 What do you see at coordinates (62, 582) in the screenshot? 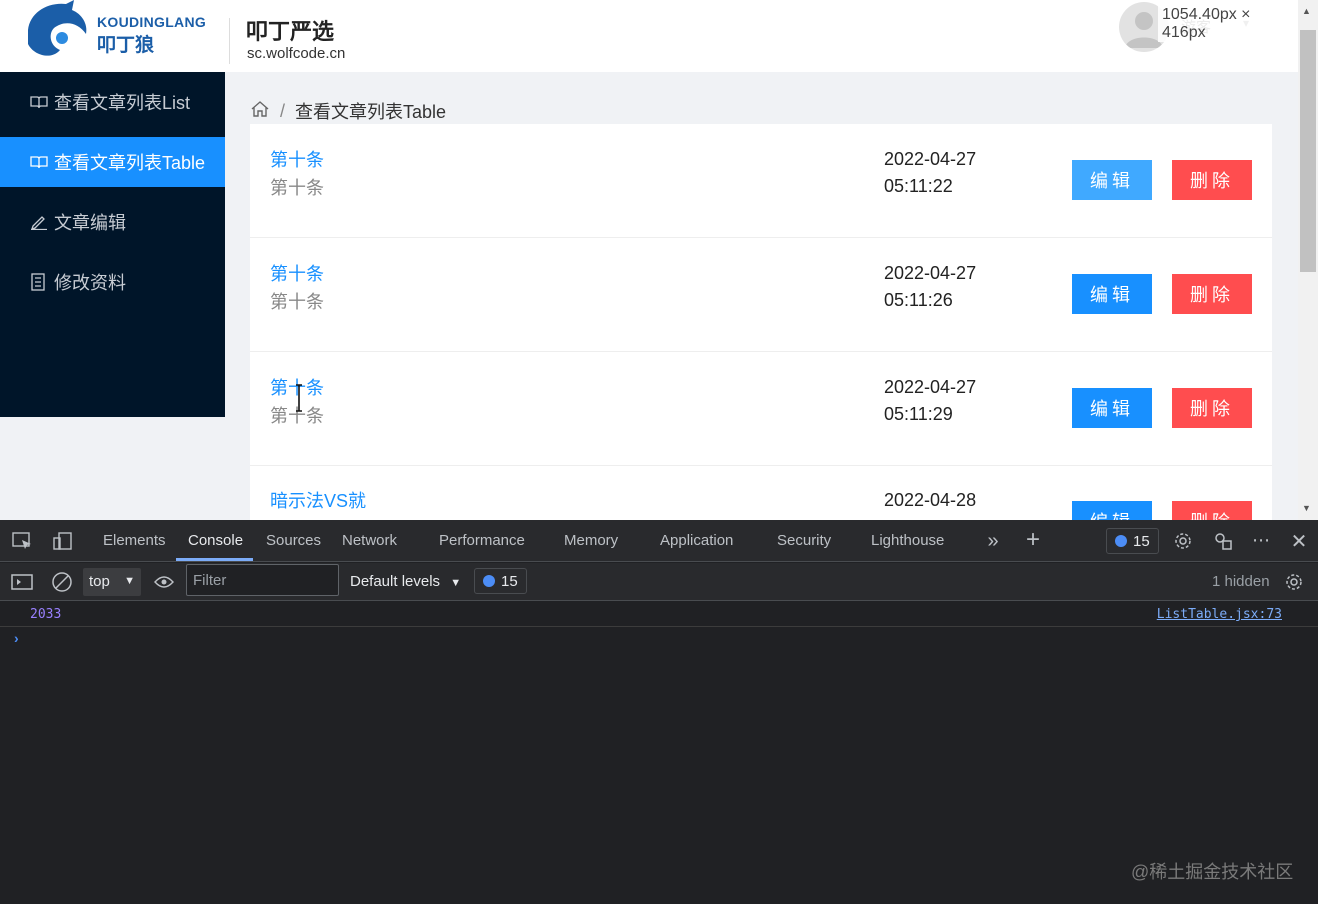
I see `clear-console-icon` at bounding box center [62, 582].